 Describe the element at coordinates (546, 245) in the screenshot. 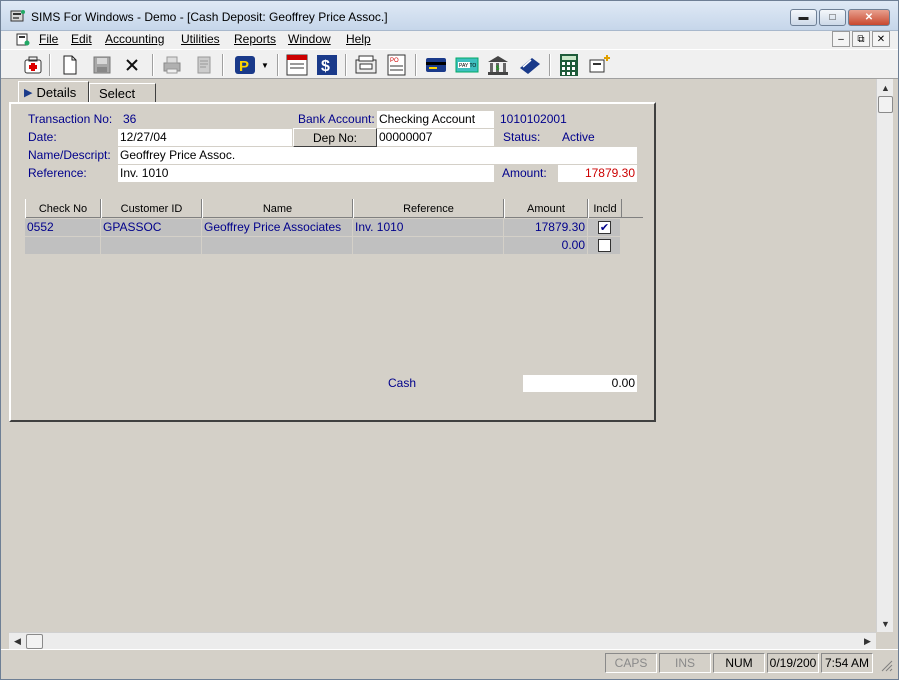

I see `cell-amount: 0.00` at that location.